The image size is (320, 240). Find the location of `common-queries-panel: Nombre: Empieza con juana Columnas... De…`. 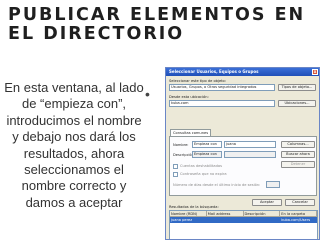

common-queries-panel: Nombre: Empieza con juana Columnas... De… is located at coordinates (243, 166).